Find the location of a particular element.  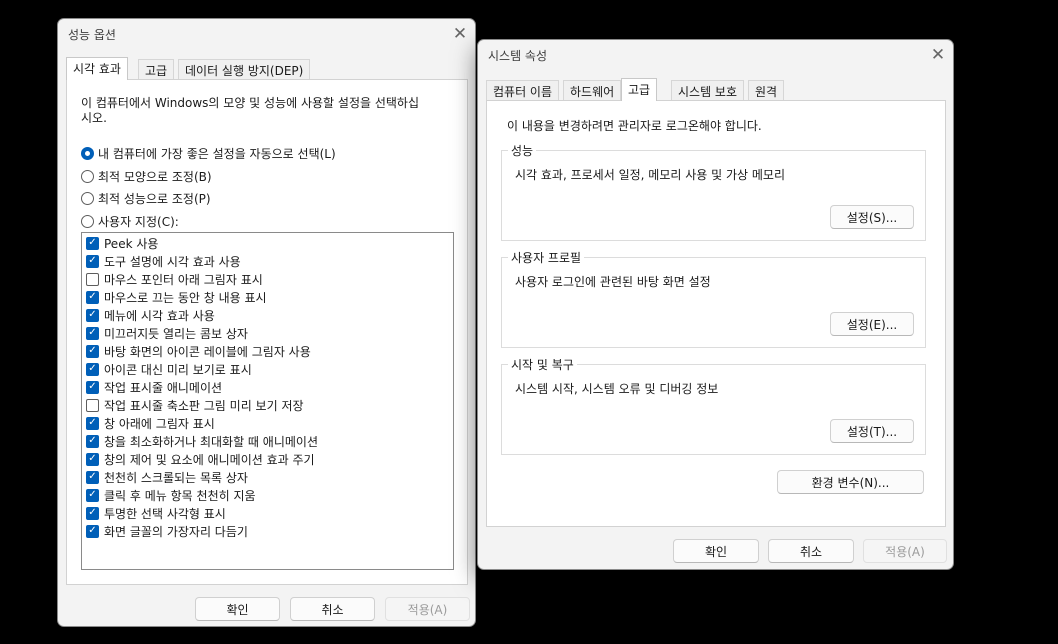

tab-hardware: 하드웨어 is located at coordinates (592, 90).